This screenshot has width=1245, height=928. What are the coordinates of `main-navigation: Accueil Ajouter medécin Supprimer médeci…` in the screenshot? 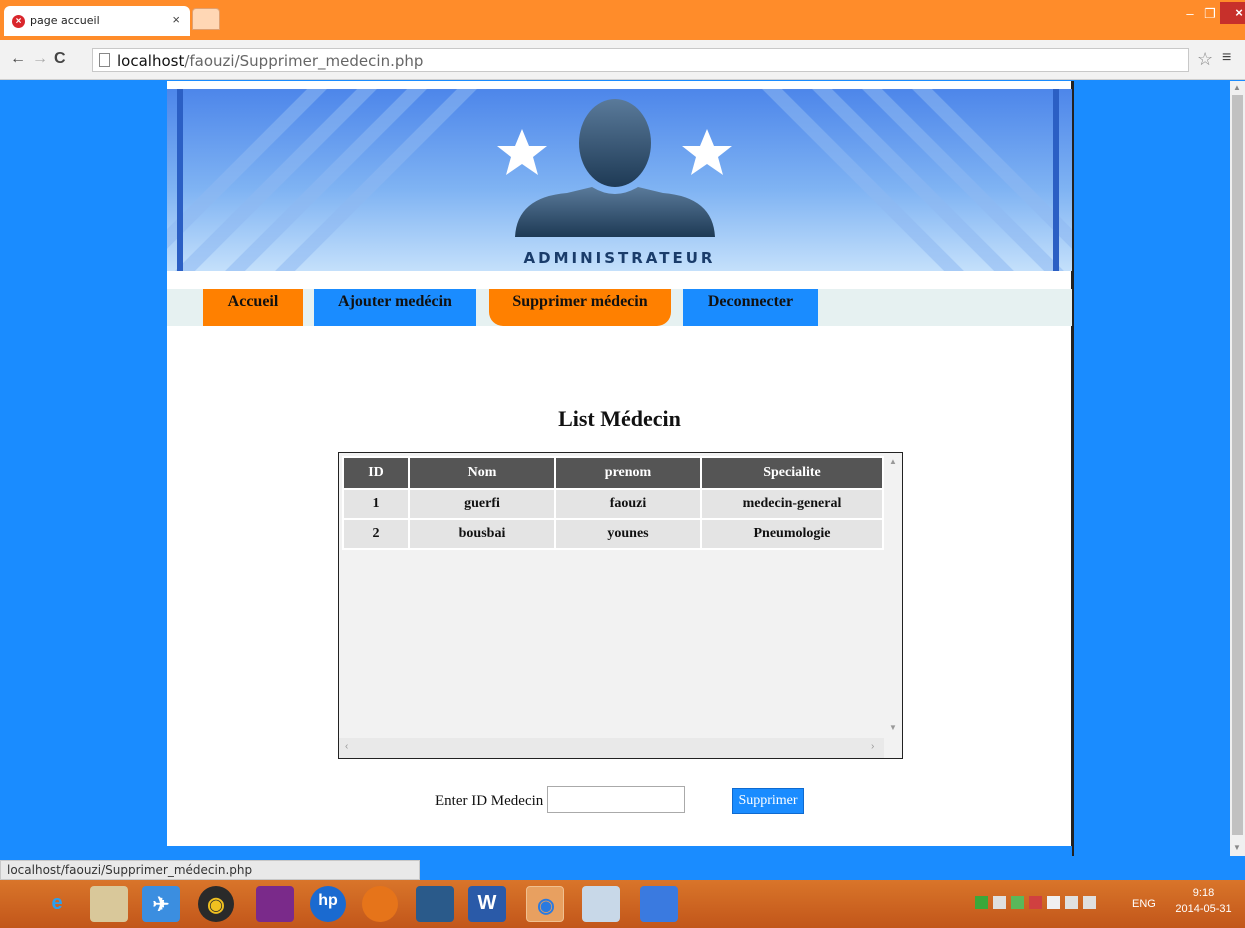 It's located at (619, 307).